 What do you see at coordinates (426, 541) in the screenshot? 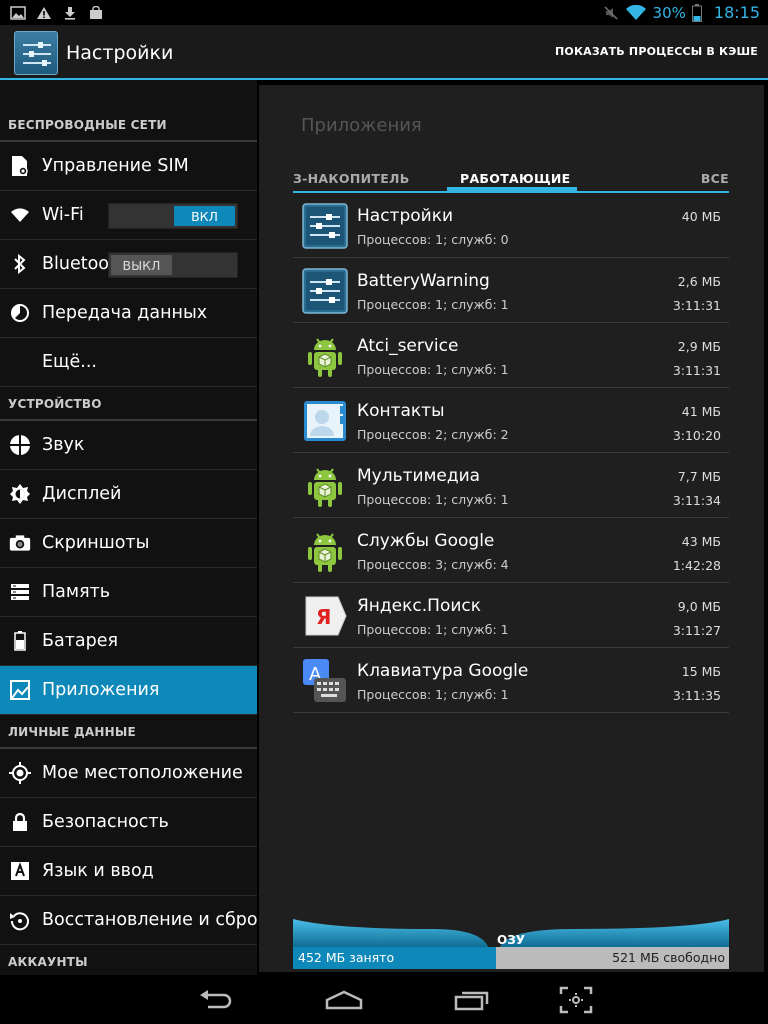
I see `app-name: Службы Google` at bounding box center [426, 541].